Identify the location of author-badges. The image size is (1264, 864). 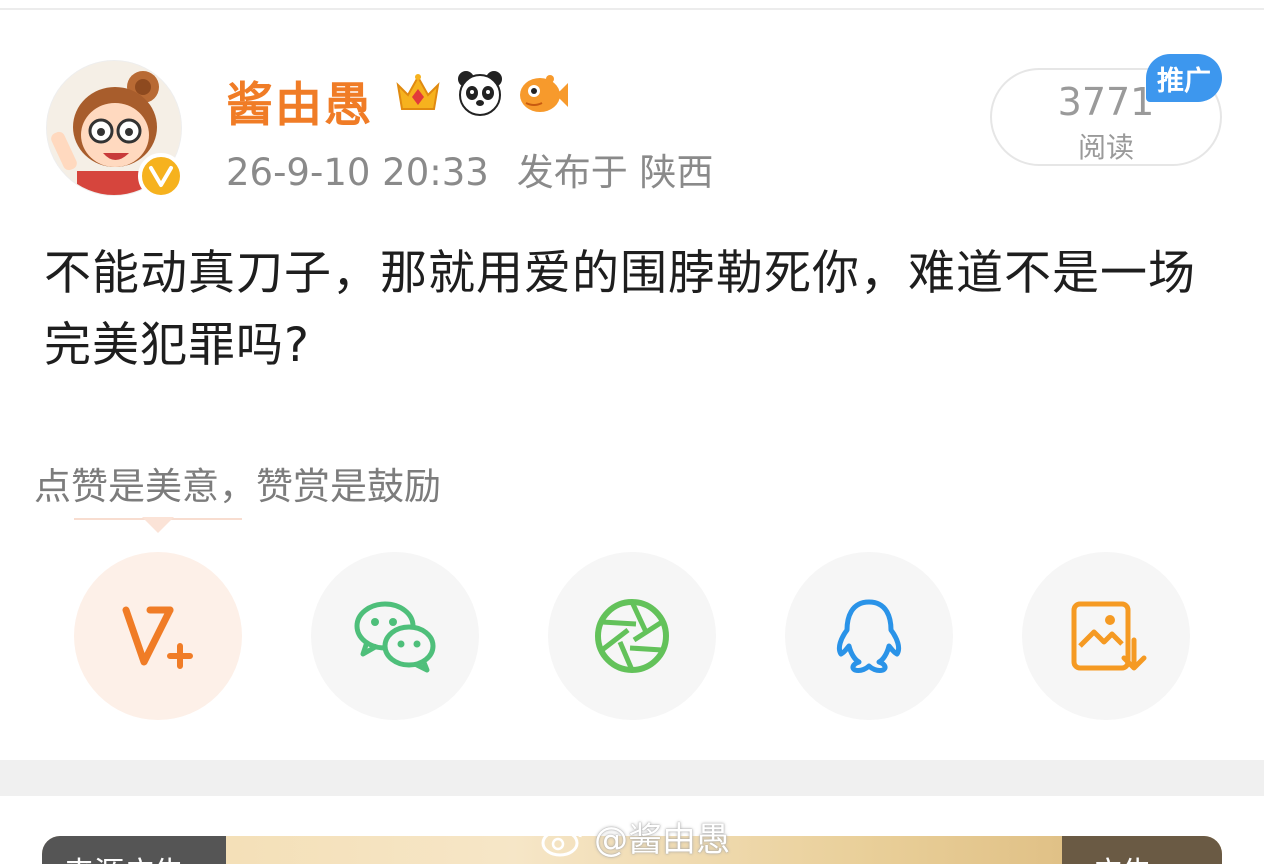
(480, 93).